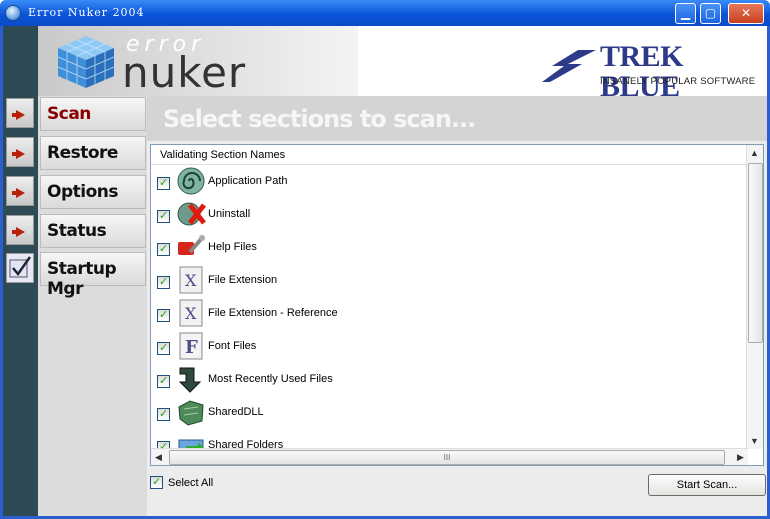  Describe the element at coordinates (385, 13) in the screenshot. I see `title-bar: Error Nuker 2004 ▁ ▢ ✕` at that location.